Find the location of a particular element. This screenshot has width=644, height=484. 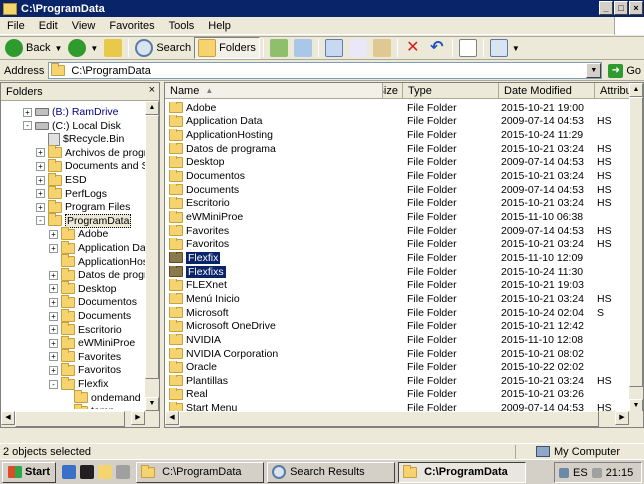

address-dropdown-button: ▼ is located at coordinates (594, 70).